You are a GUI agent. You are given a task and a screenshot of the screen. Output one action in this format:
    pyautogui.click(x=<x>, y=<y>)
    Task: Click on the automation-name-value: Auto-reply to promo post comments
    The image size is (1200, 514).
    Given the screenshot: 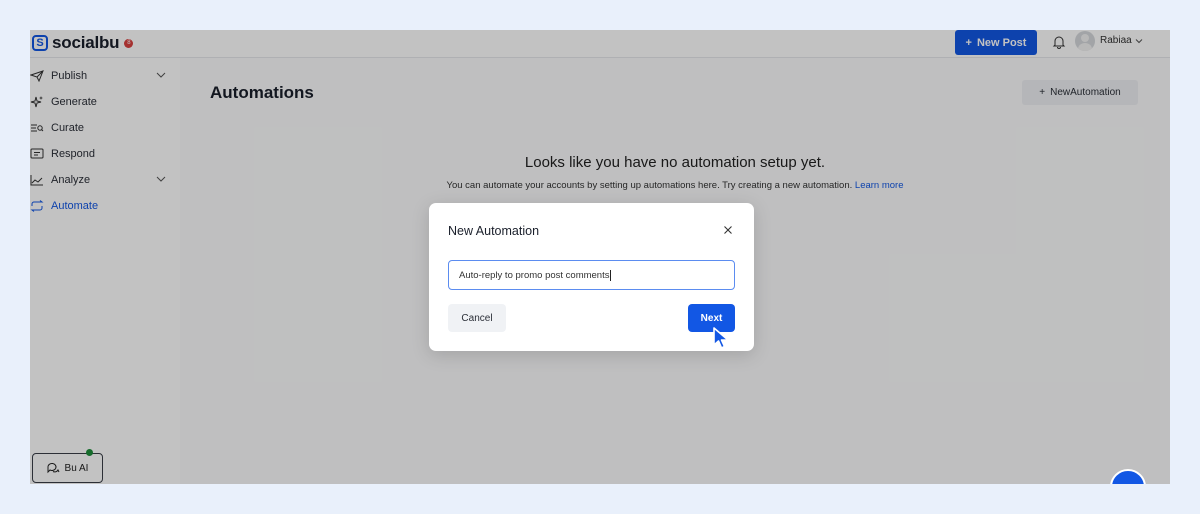 What is the action you would take?
    pyautogui.click(x=534, y=275)
    